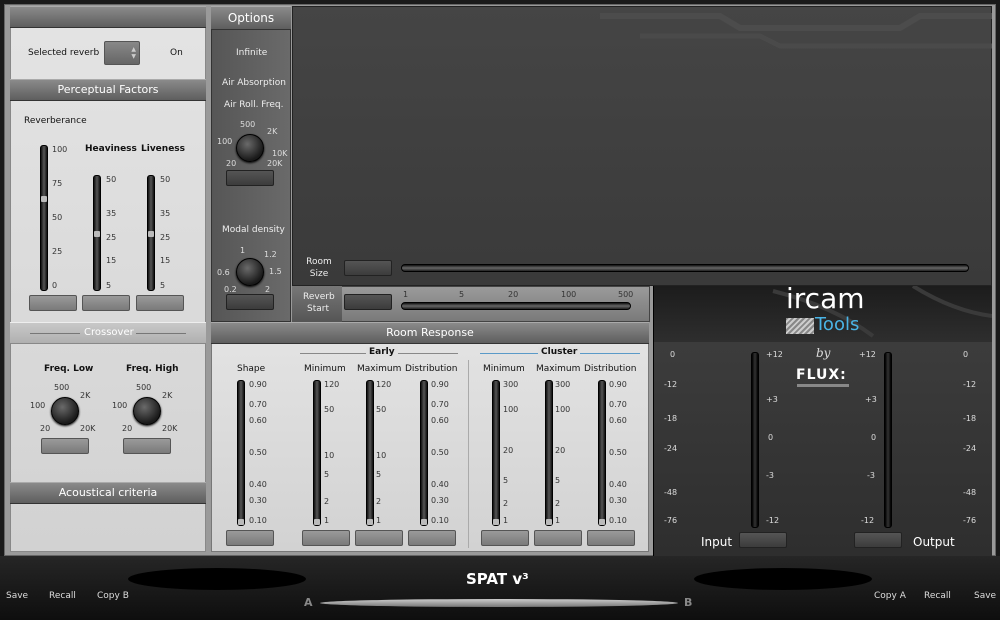  I want to click on input-outer-tick-18: -18, so click(671, 418).